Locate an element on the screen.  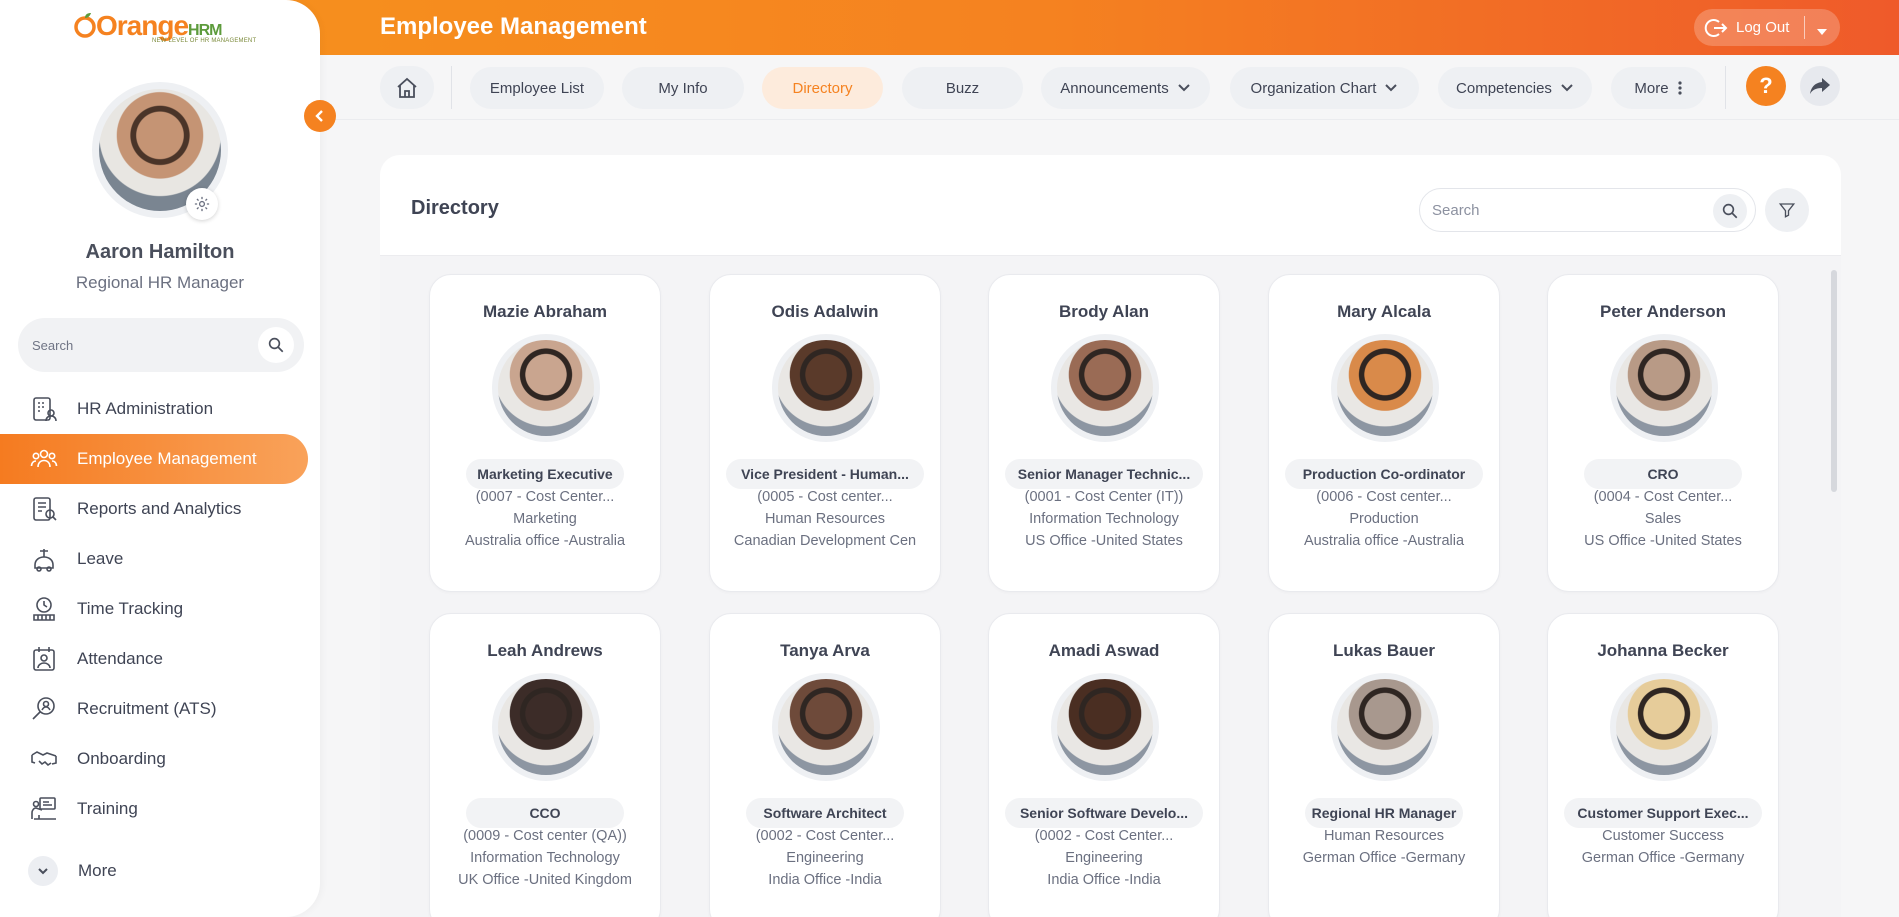
help-icon: ? is located at coordinates (1766, 85).